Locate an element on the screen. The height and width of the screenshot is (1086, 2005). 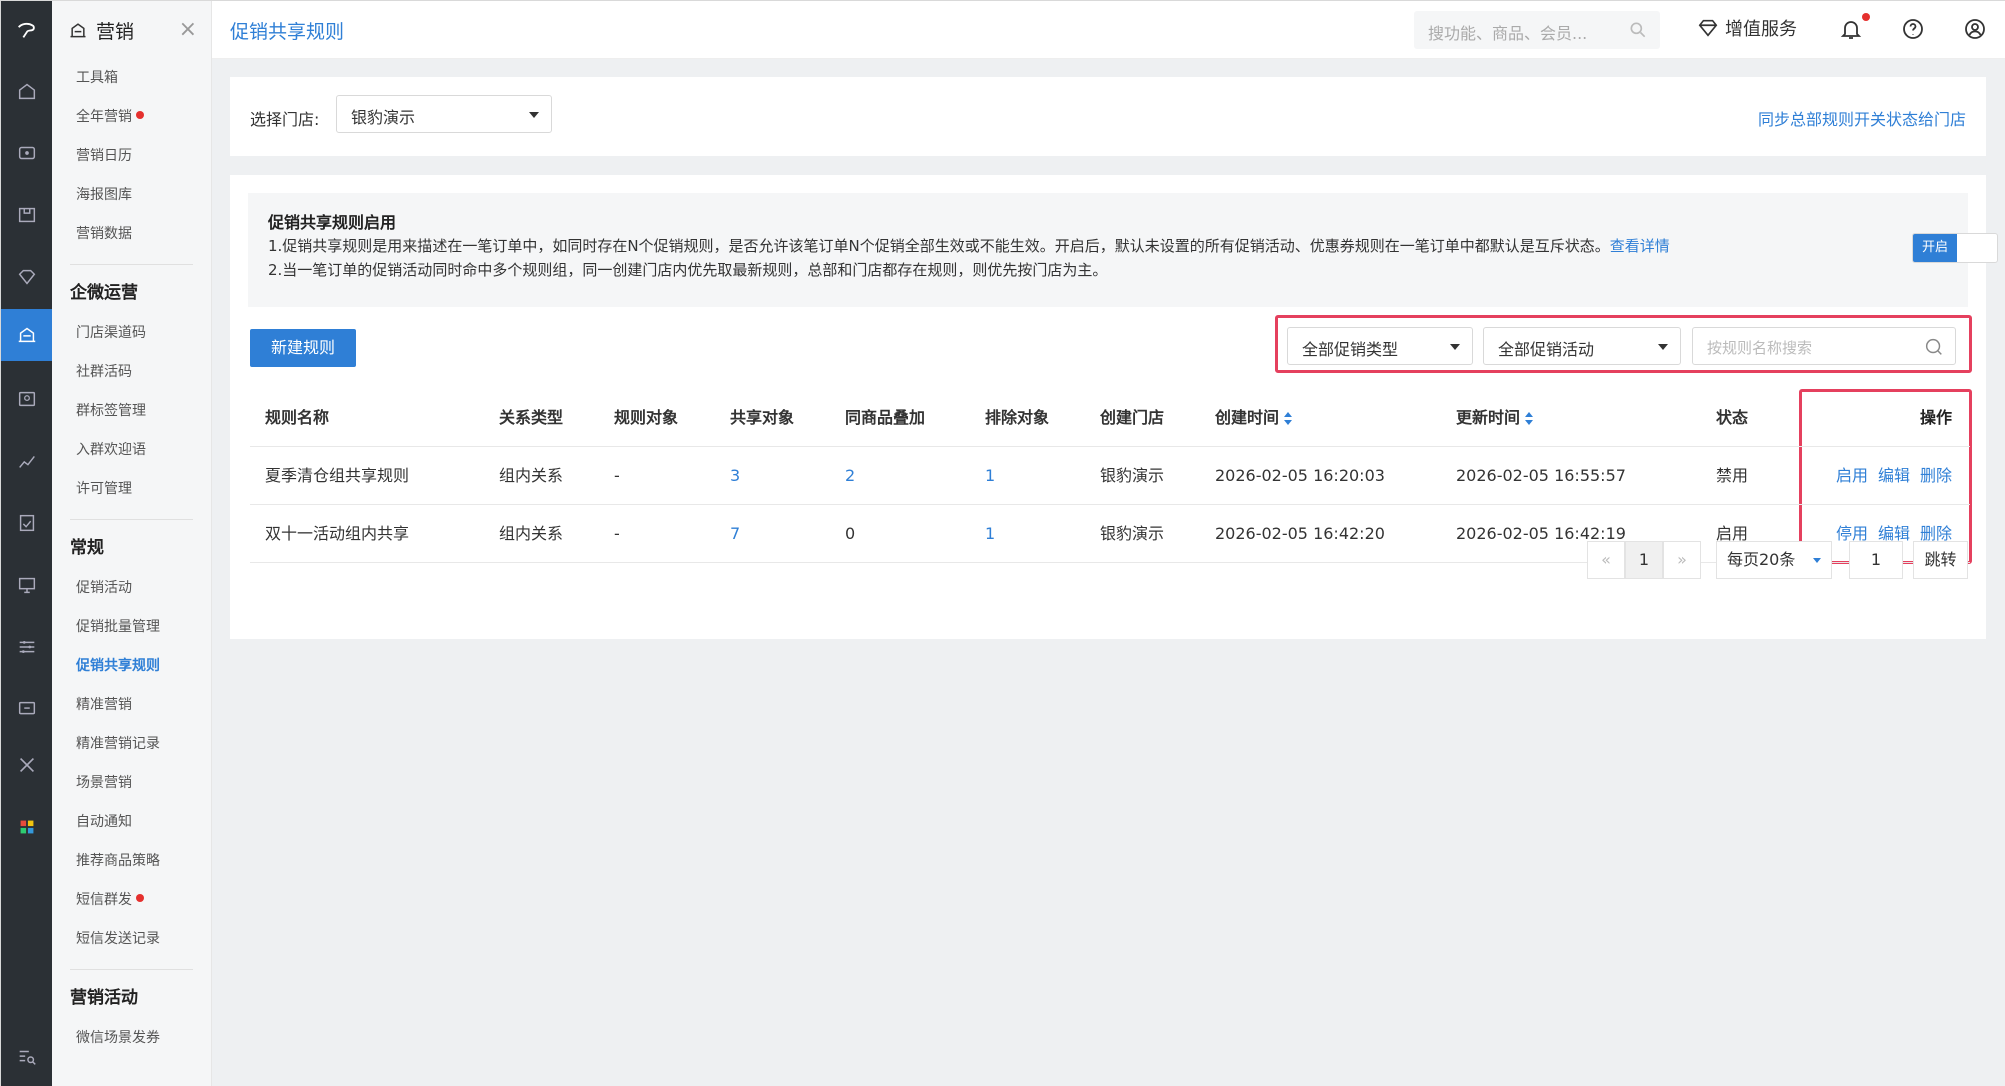
menu-item-wecom-2: 群标签管理 is located at coordinates (131, 411).